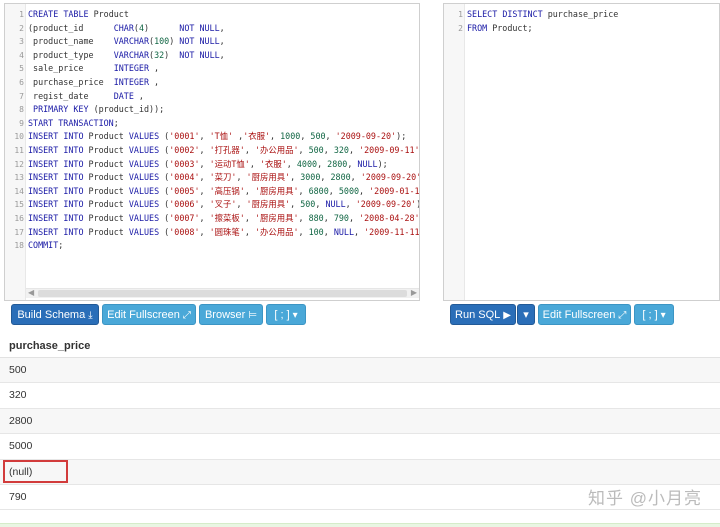 This screenshot has width=720, height=527. I want to click on code-text: START TRANSACTION;, so click(73, 124).